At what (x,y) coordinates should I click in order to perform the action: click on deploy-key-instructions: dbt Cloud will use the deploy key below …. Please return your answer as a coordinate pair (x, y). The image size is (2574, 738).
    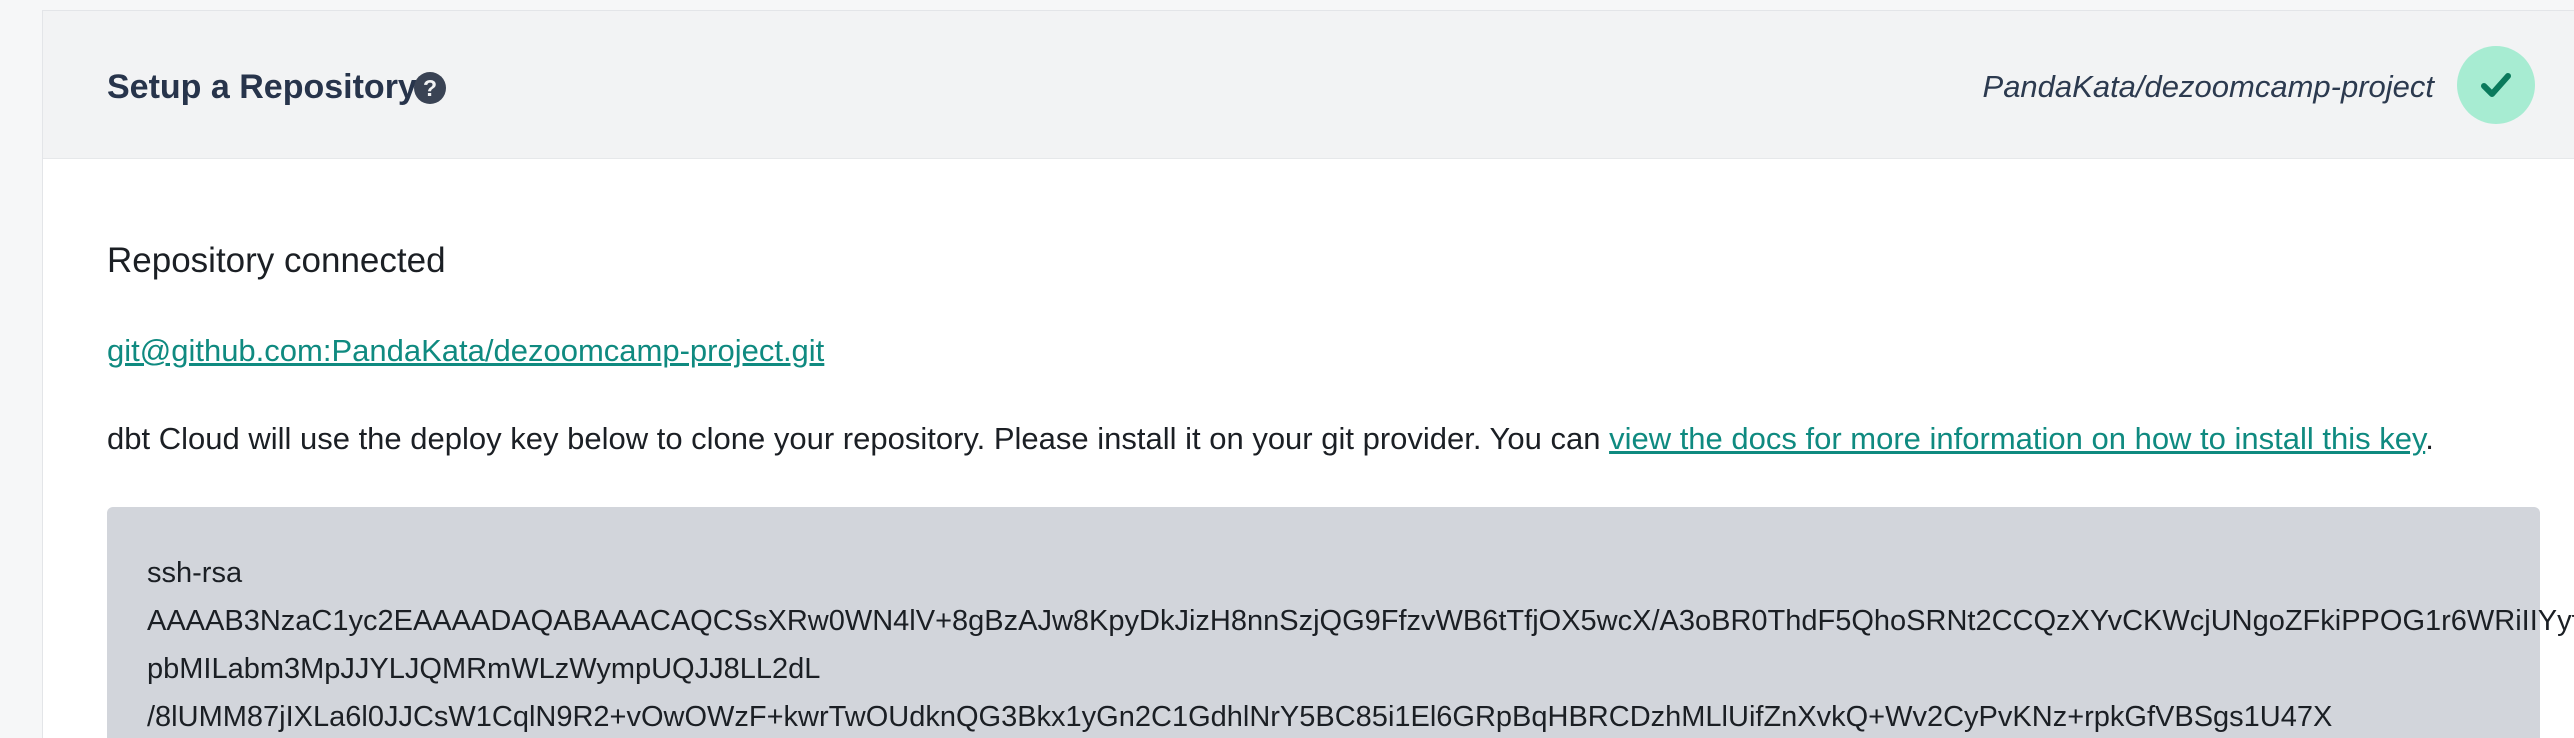
    Looking at the image, I should click on (1270, 439).